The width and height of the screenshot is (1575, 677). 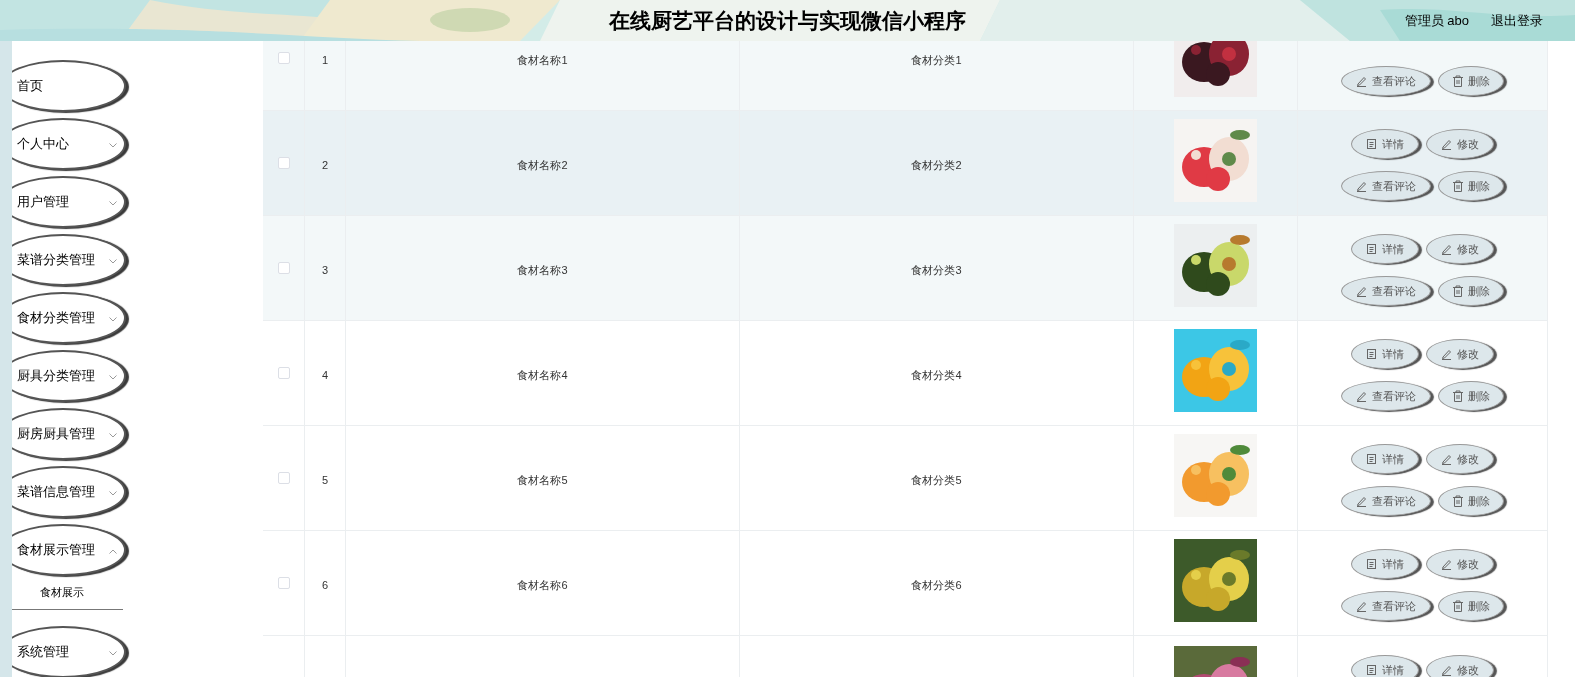 What do you see at coordinates (67, 593) in the screenshot?
I see `sidebar-submenu-item: 食材展示` at bounding box center [67, 593].